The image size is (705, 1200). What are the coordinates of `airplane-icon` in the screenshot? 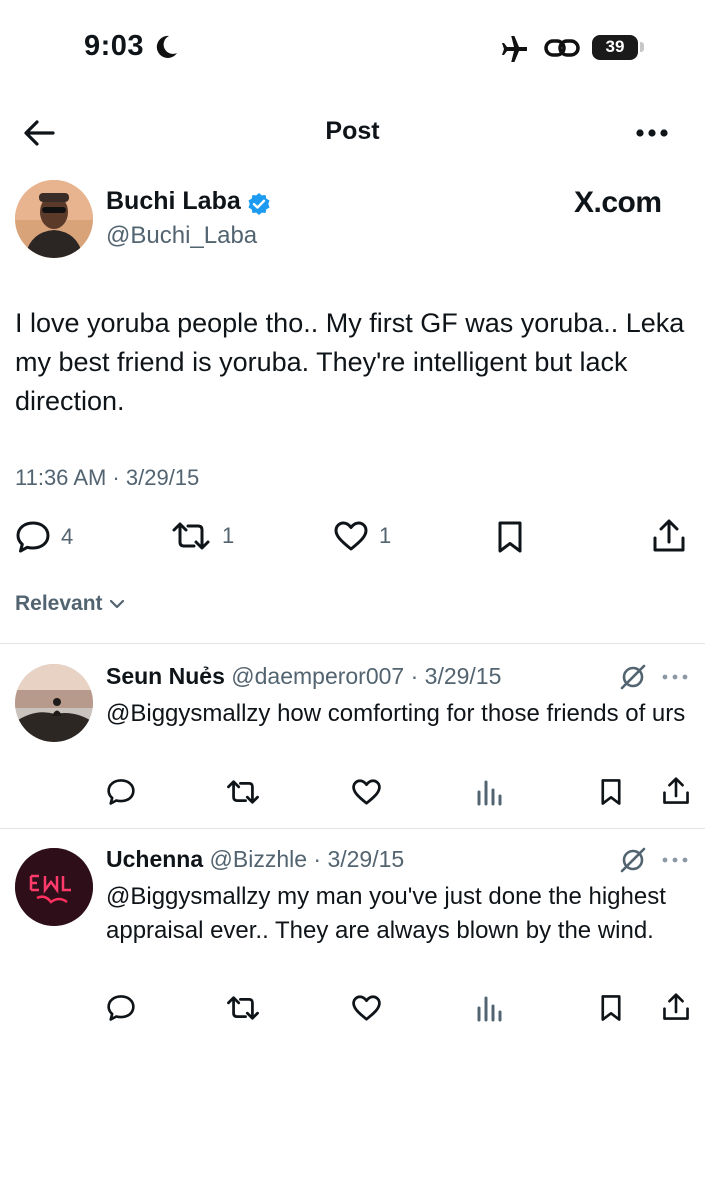 It's located at (515, 49).